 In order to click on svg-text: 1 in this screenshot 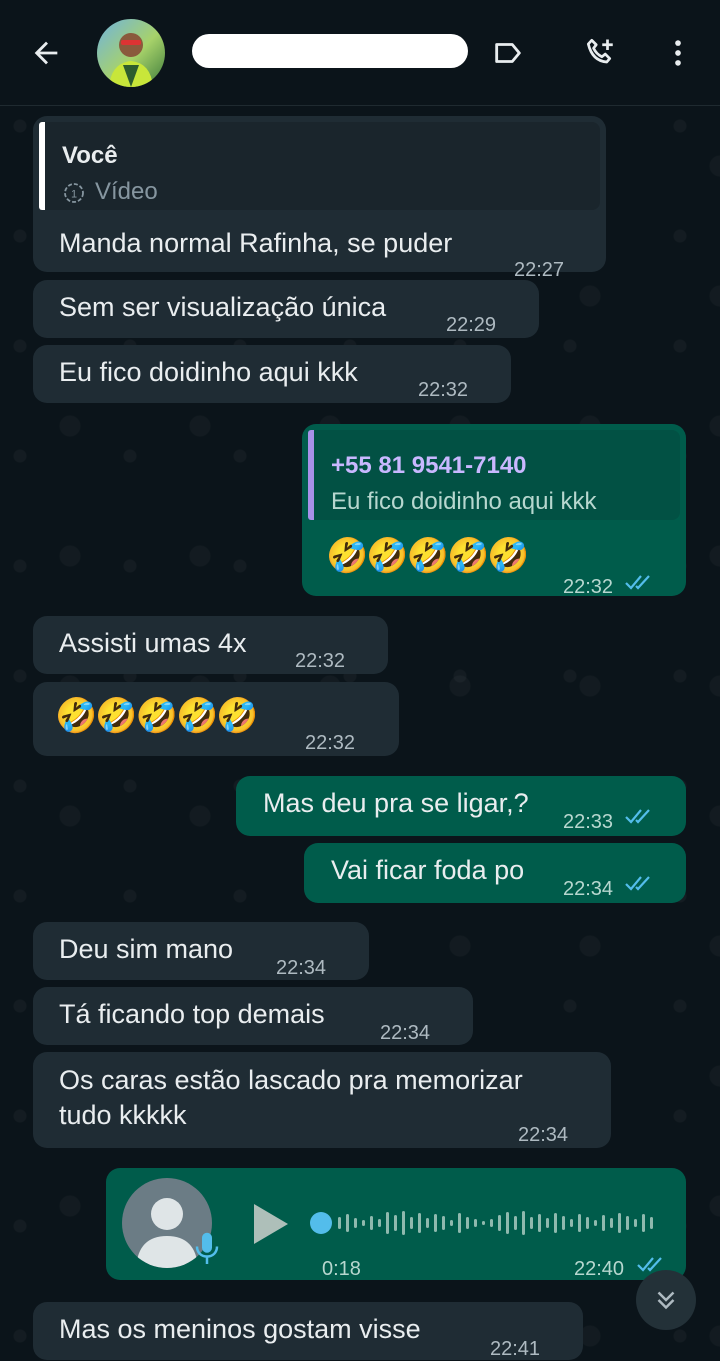, I will do `click(74, 195)`.